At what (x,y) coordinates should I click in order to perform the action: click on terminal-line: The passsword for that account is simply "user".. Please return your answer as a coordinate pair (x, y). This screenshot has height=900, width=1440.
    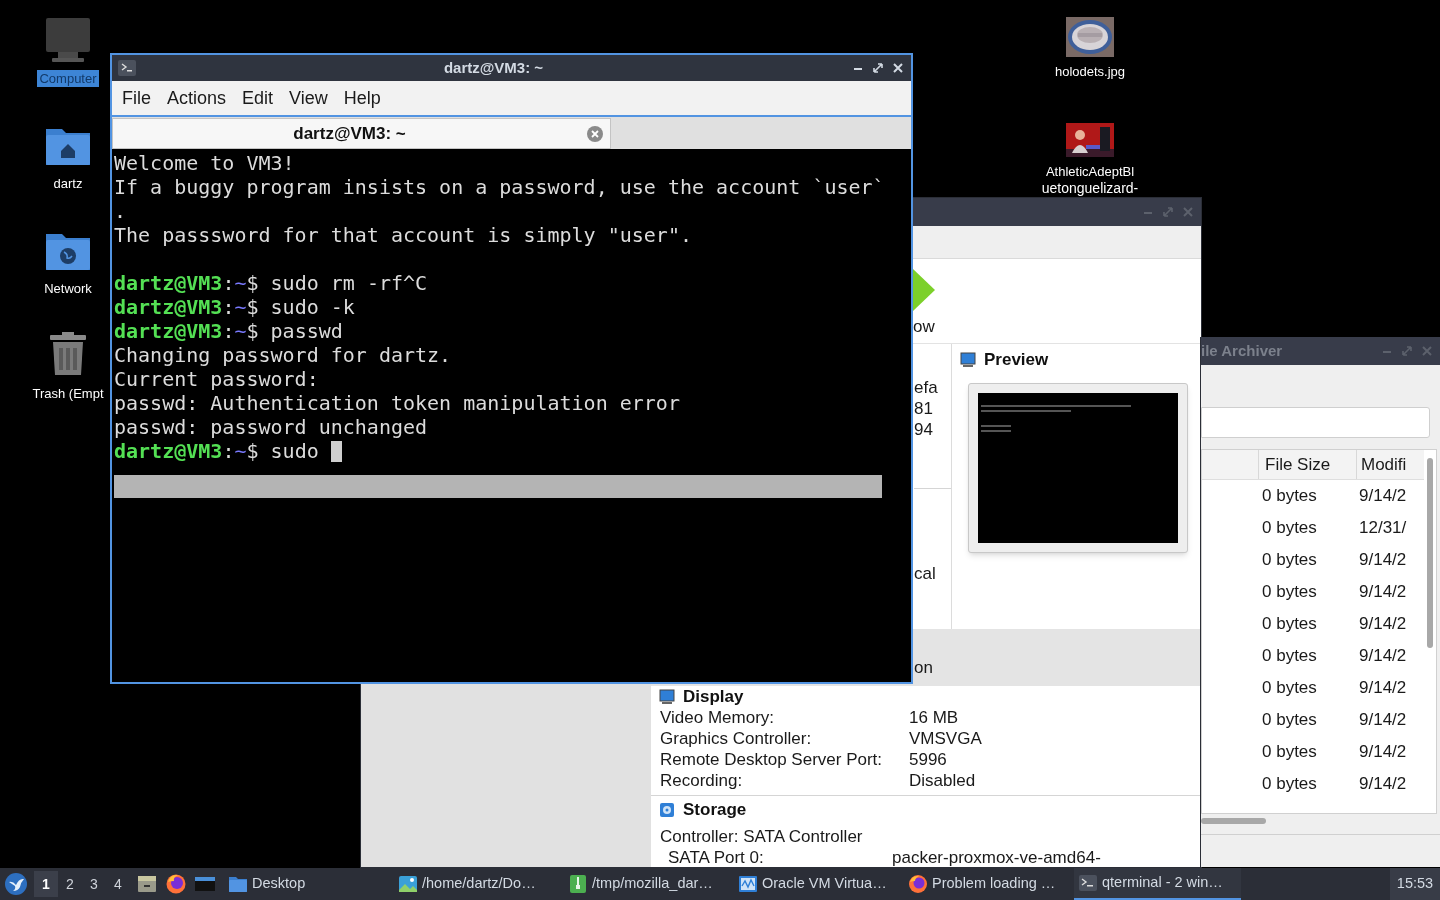
    Looking at the image, I should click on (403, 235).